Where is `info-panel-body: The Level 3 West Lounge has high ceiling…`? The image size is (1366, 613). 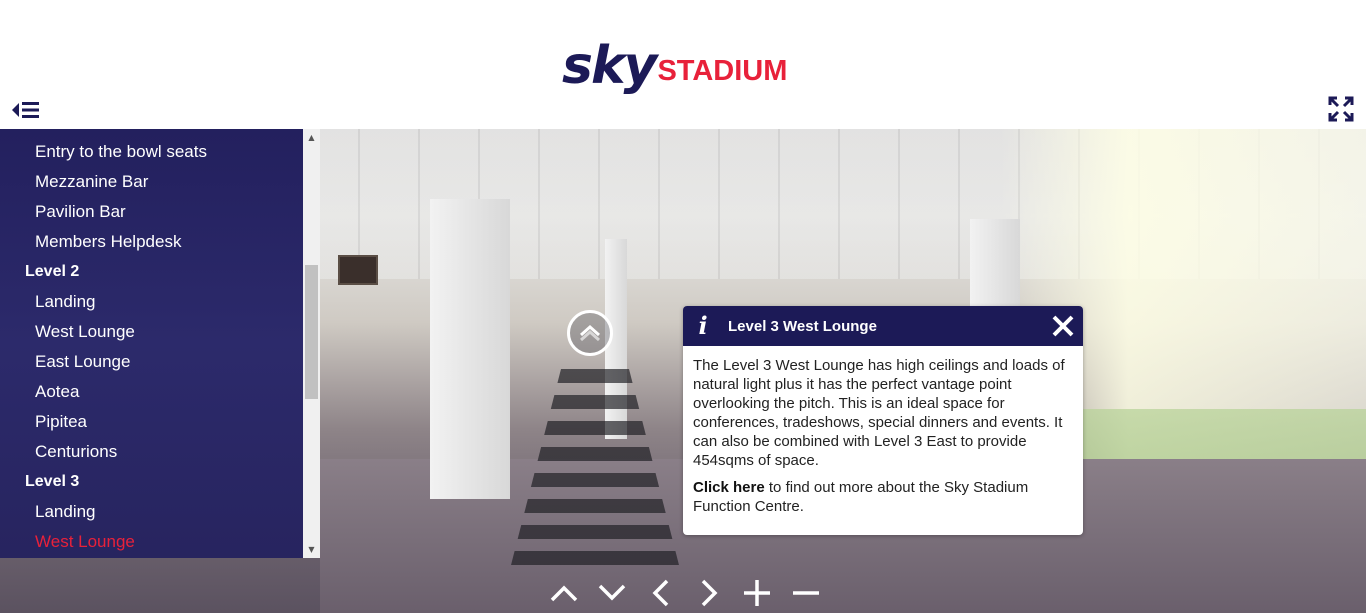 info-panel-body: The Level 3 West Lounge has high ceiling… is located at coordinates (883, 431).